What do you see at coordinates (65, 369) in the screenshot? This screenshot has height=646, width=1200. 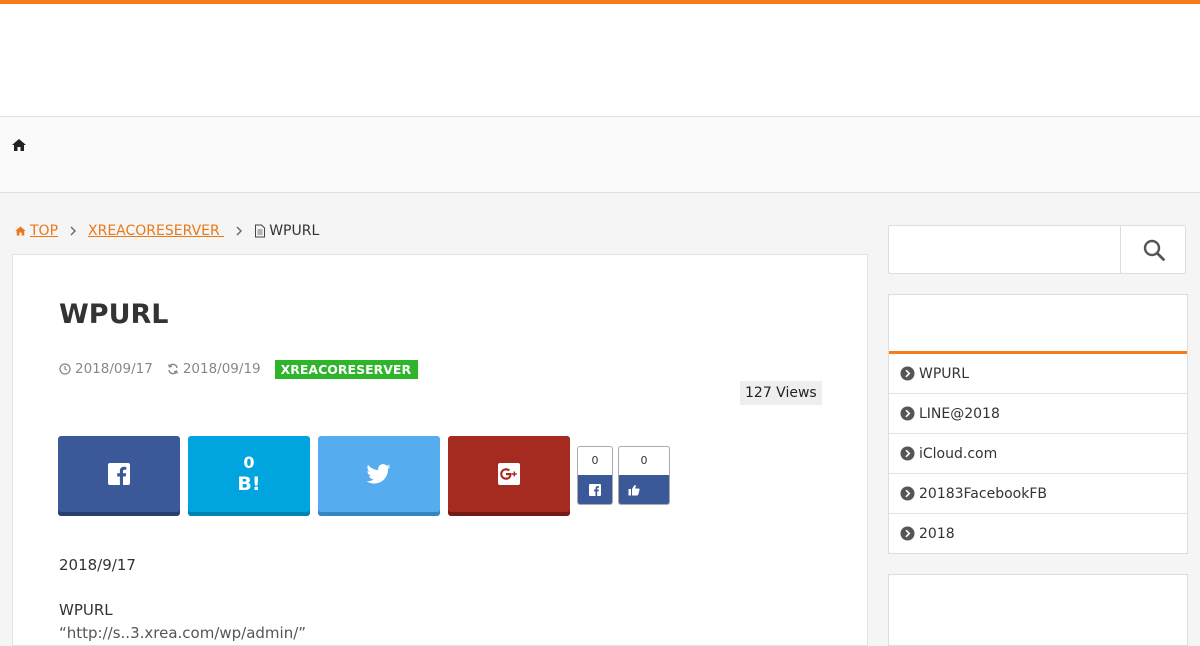 I see `clock-icon` at bounding box center [65, 369].